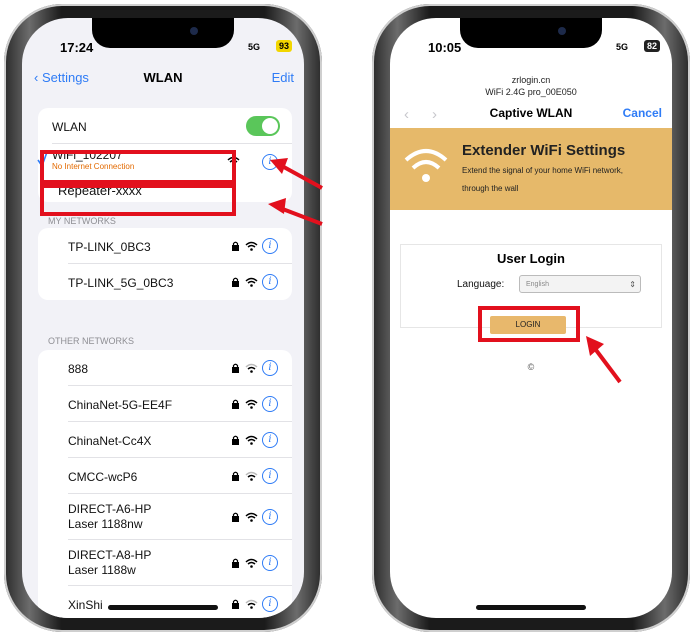 The image size is (694, 637). Describe the element at coordinates (531, 117) in the screenshot. I see `captive-nav-bar: ‹ › Captive WLAN Cancel` at that location.